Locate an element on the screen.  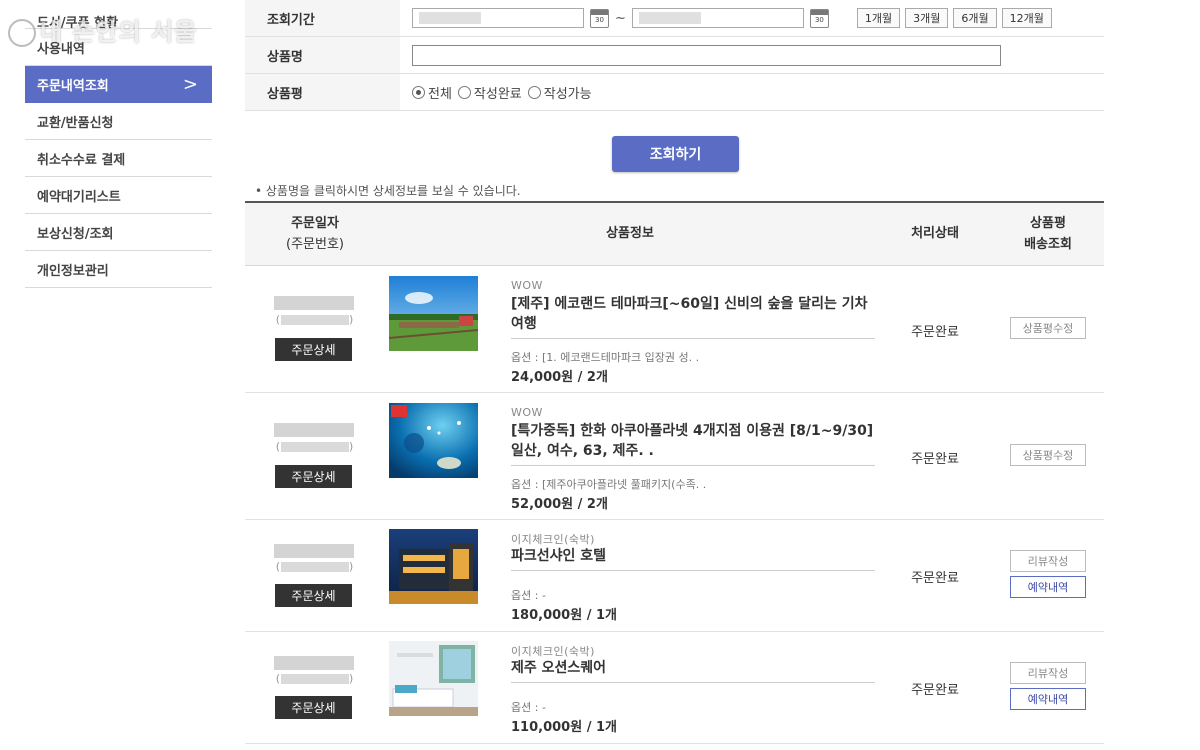
product-name-row: 상품명 is located at coordinates (674, 55).